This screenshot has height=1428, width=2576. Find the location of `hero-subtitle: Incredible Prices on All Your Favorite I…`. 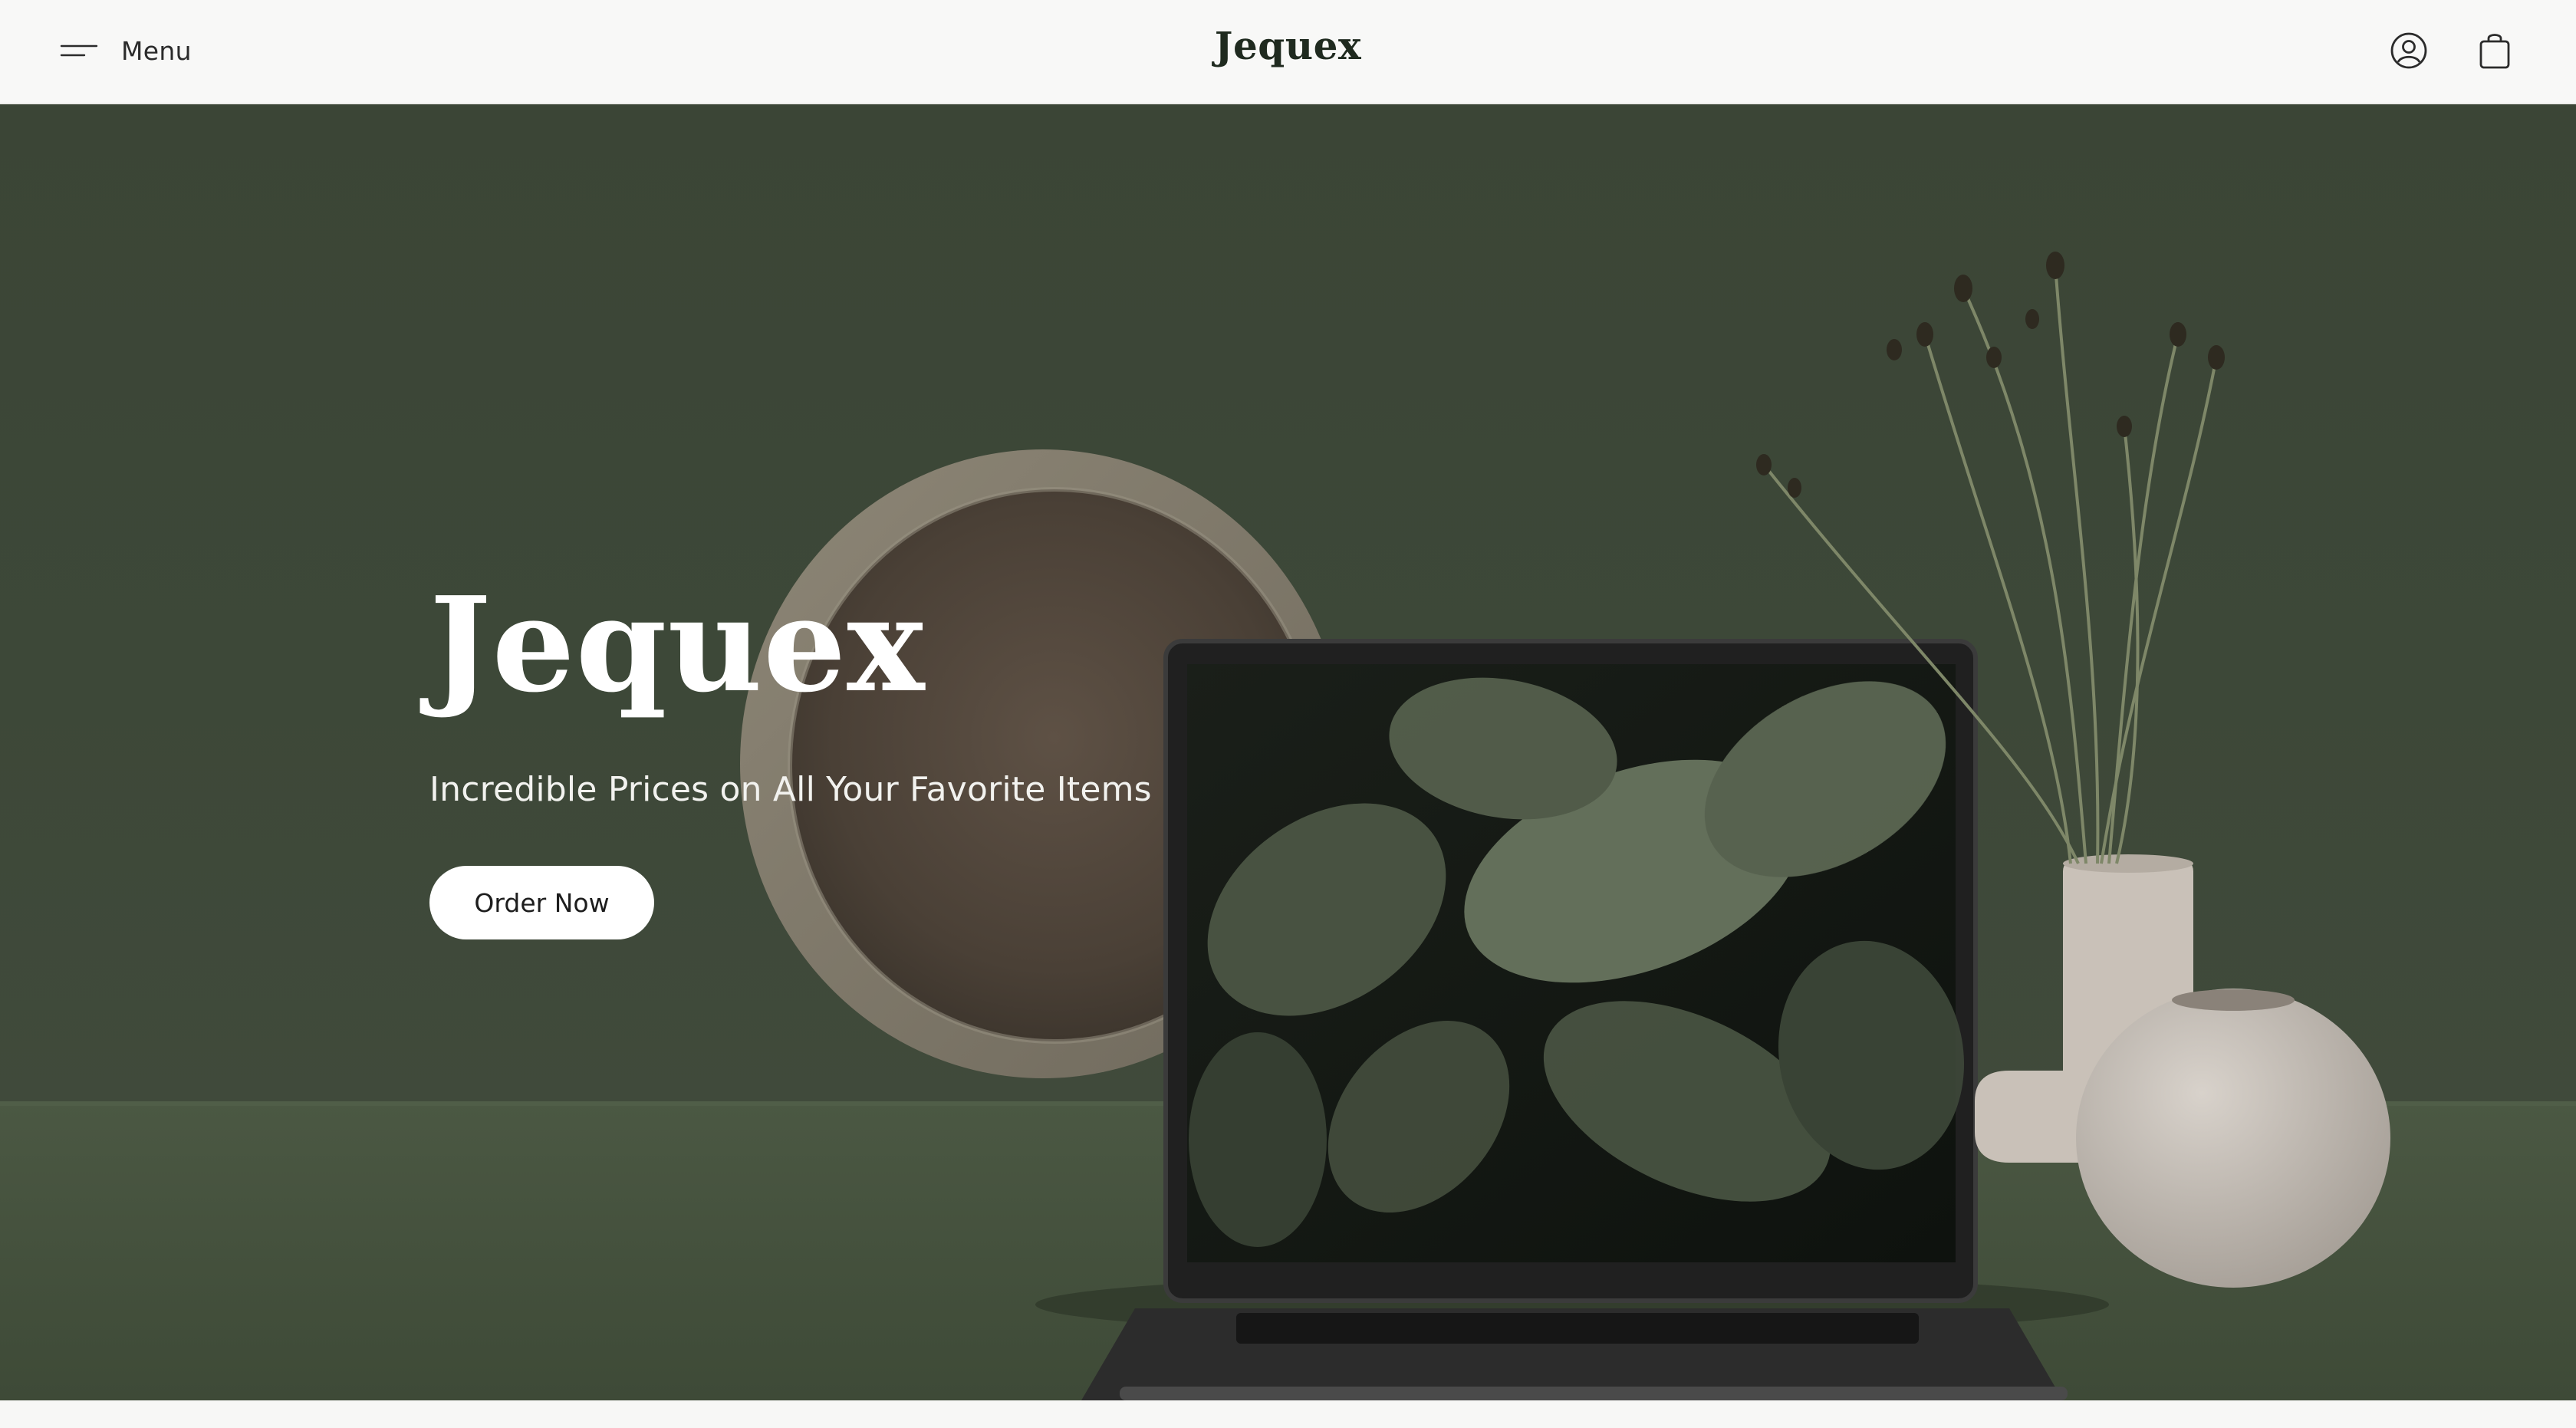

hero-subtitle: Incredible Prices on All Your Favorite I… is located at coordinates (790, 789).